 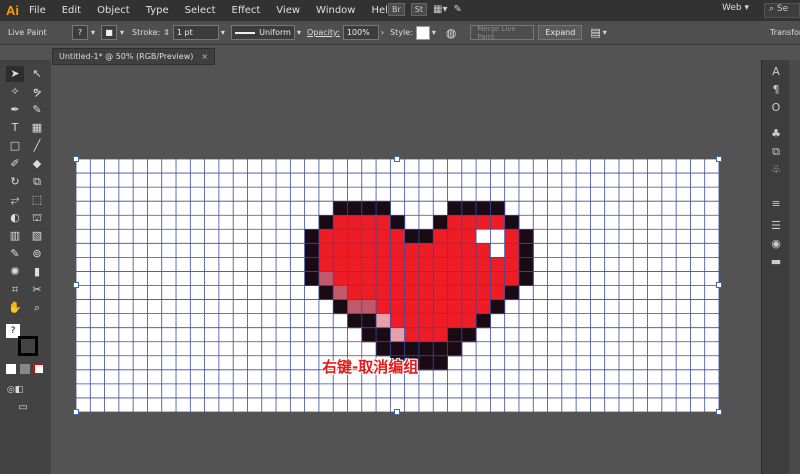 I want to click on menu-effect: Effect, so click(x=246, y=10).